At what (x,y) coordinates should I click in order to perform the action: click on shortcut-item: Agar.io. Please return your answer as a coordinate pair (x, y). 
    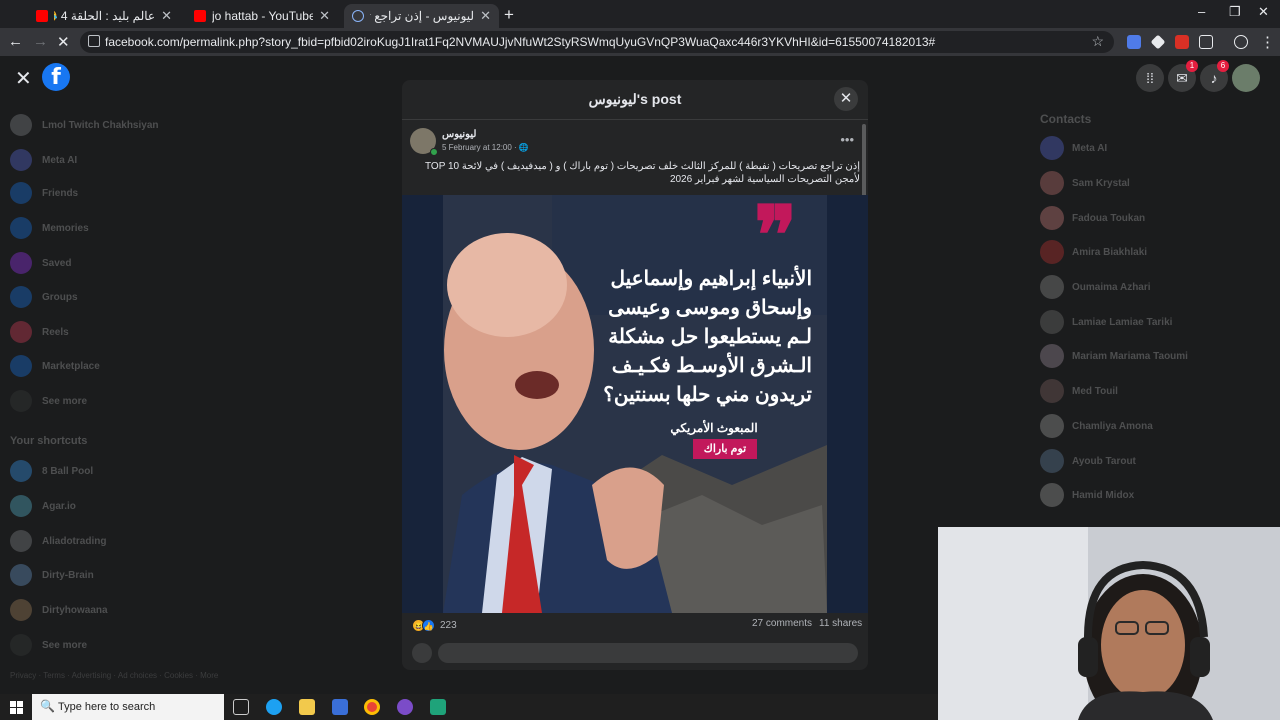
    Looking at the image, I should click on (43, 506).